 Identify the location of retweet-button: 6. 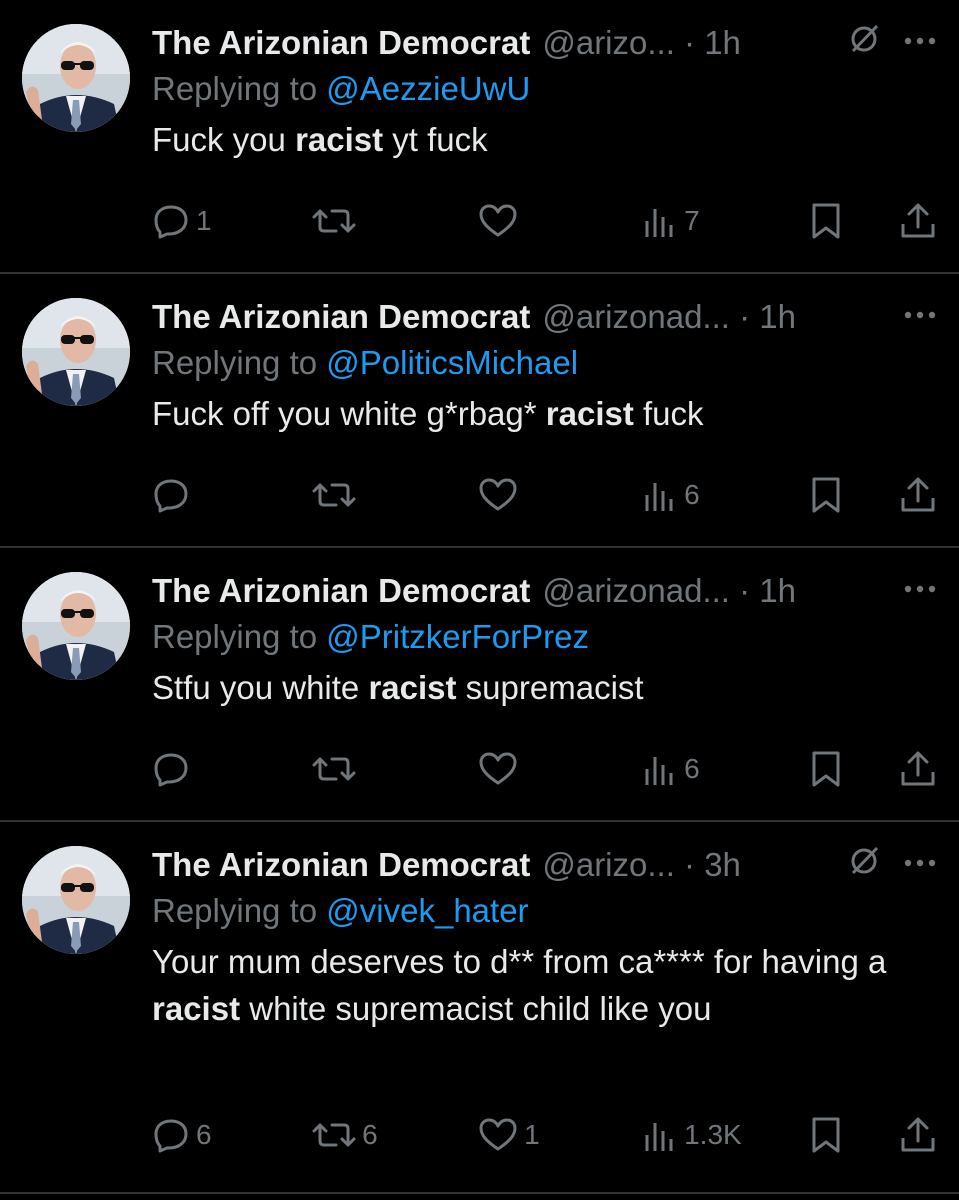
(395, 1135).